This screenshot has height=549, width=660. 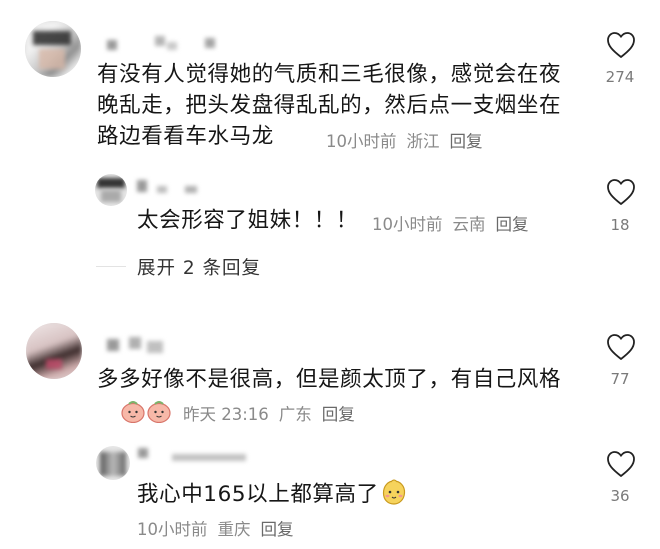 I want to click on reply-text: 我心中165以上都算高了, so click(x=267, y=494).